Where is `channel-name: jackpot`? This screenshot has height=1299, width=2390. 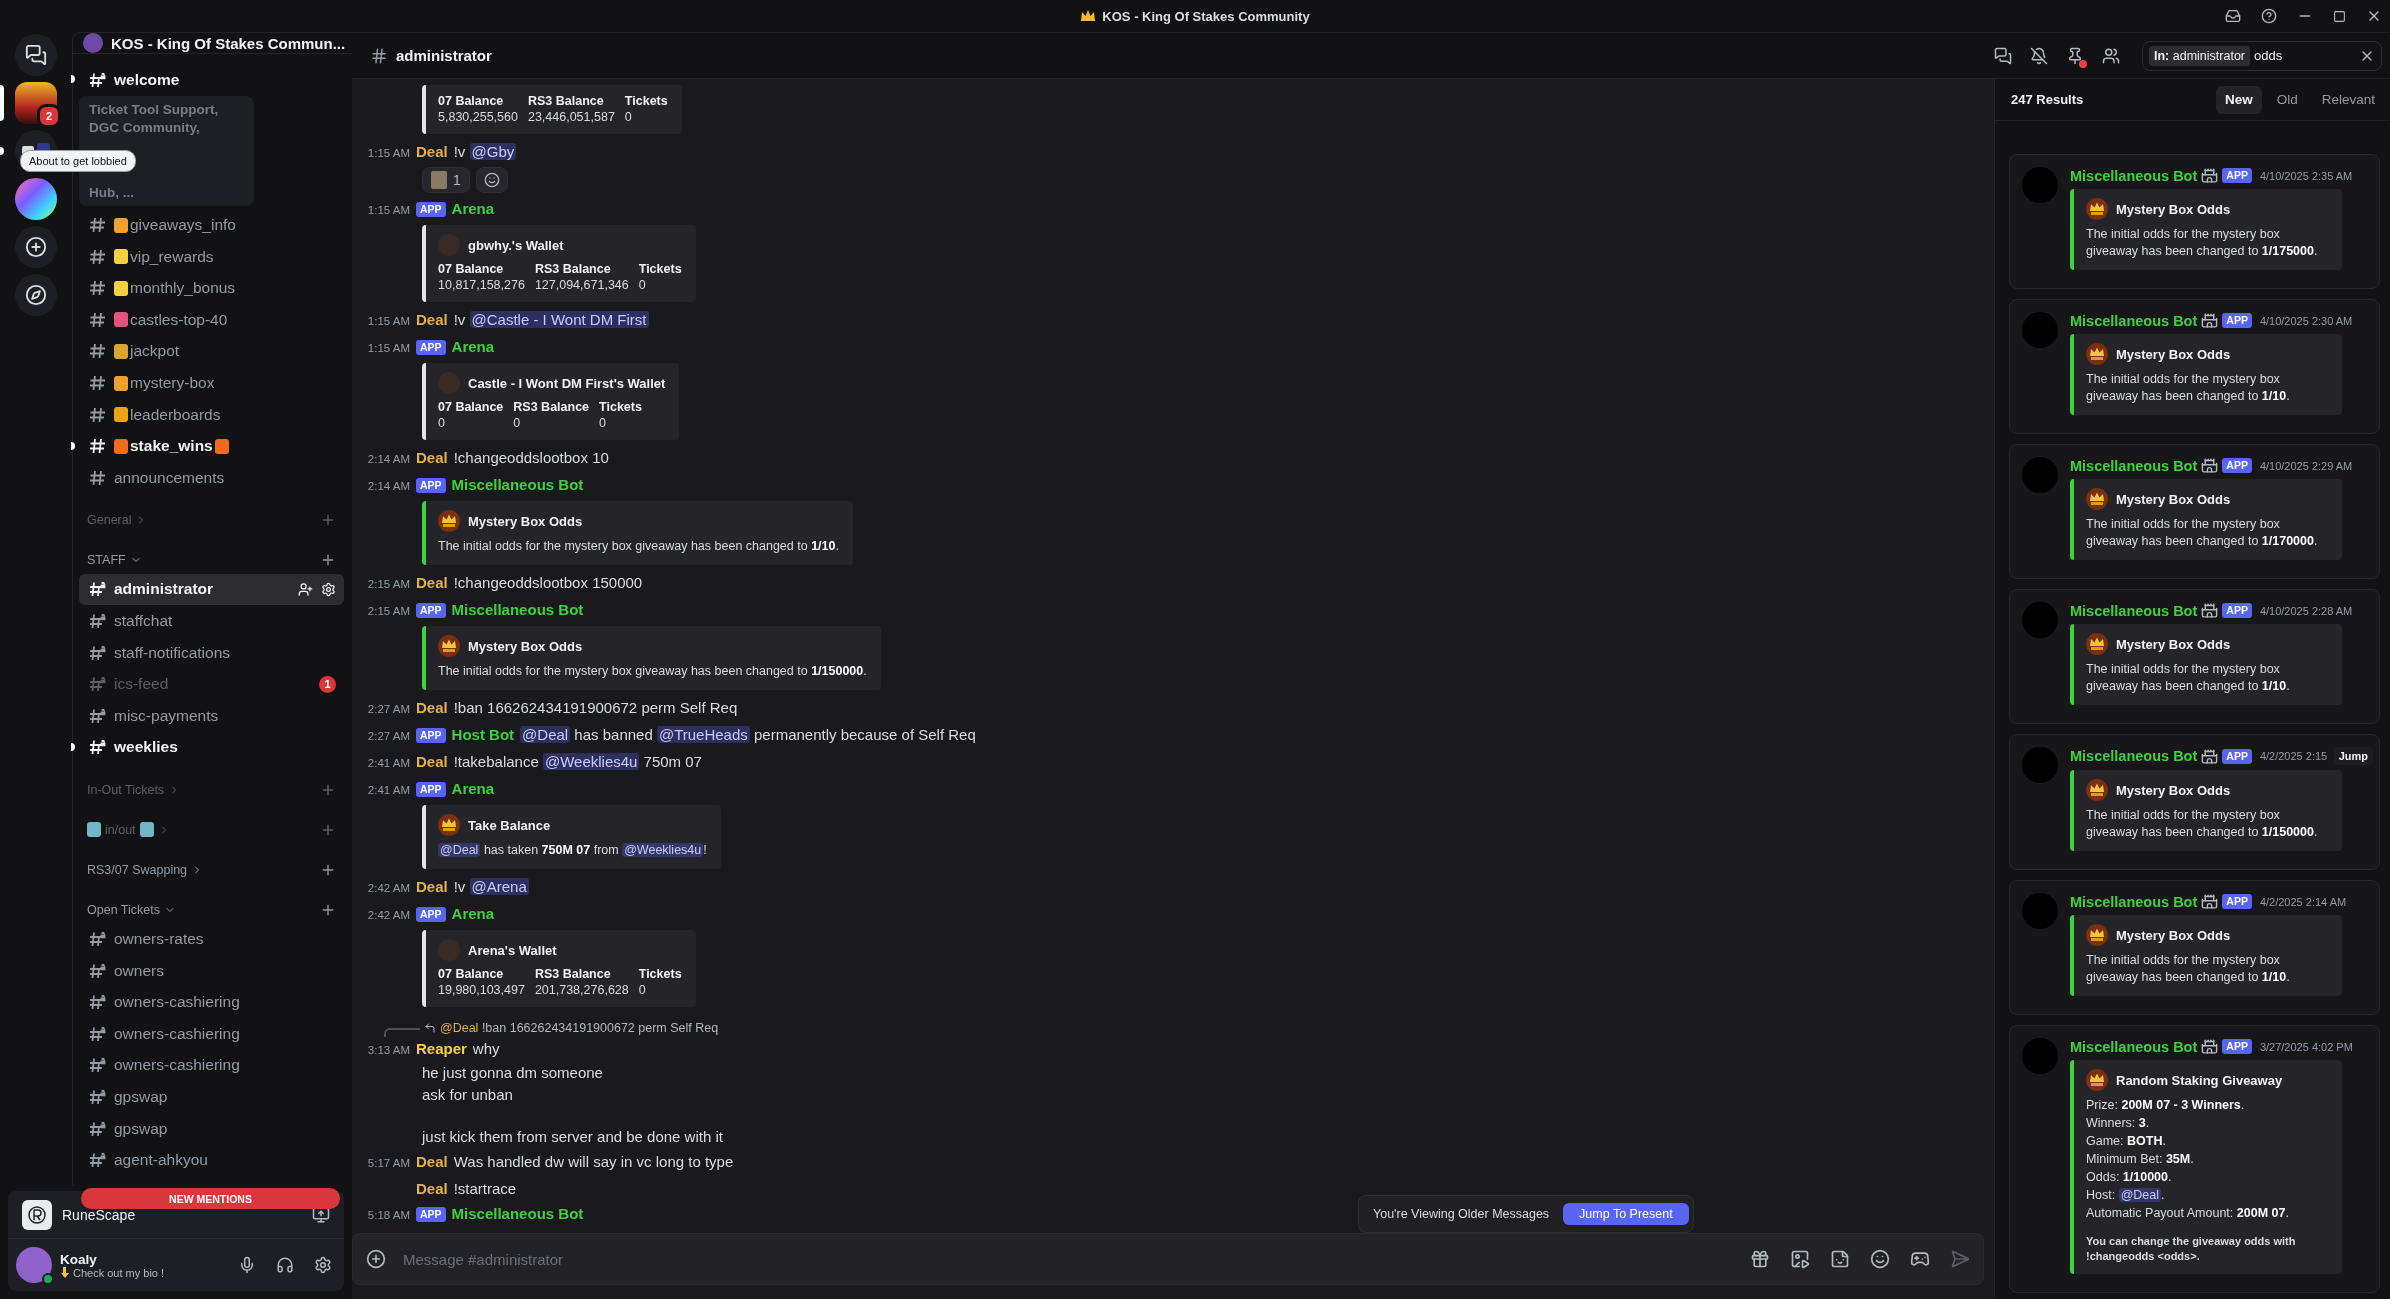 channel-name: jackpot is located at coordinates (155, 351).